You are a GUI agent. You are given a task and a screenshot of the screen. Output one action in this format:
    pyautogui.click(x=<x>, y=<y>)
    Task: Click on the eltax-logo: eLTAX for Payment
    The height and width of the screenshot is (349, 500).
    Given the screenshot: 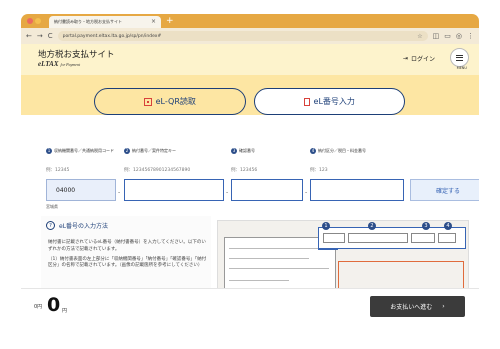 What is the action you would take?
    pyautogui.click(x=59, y=64)
    